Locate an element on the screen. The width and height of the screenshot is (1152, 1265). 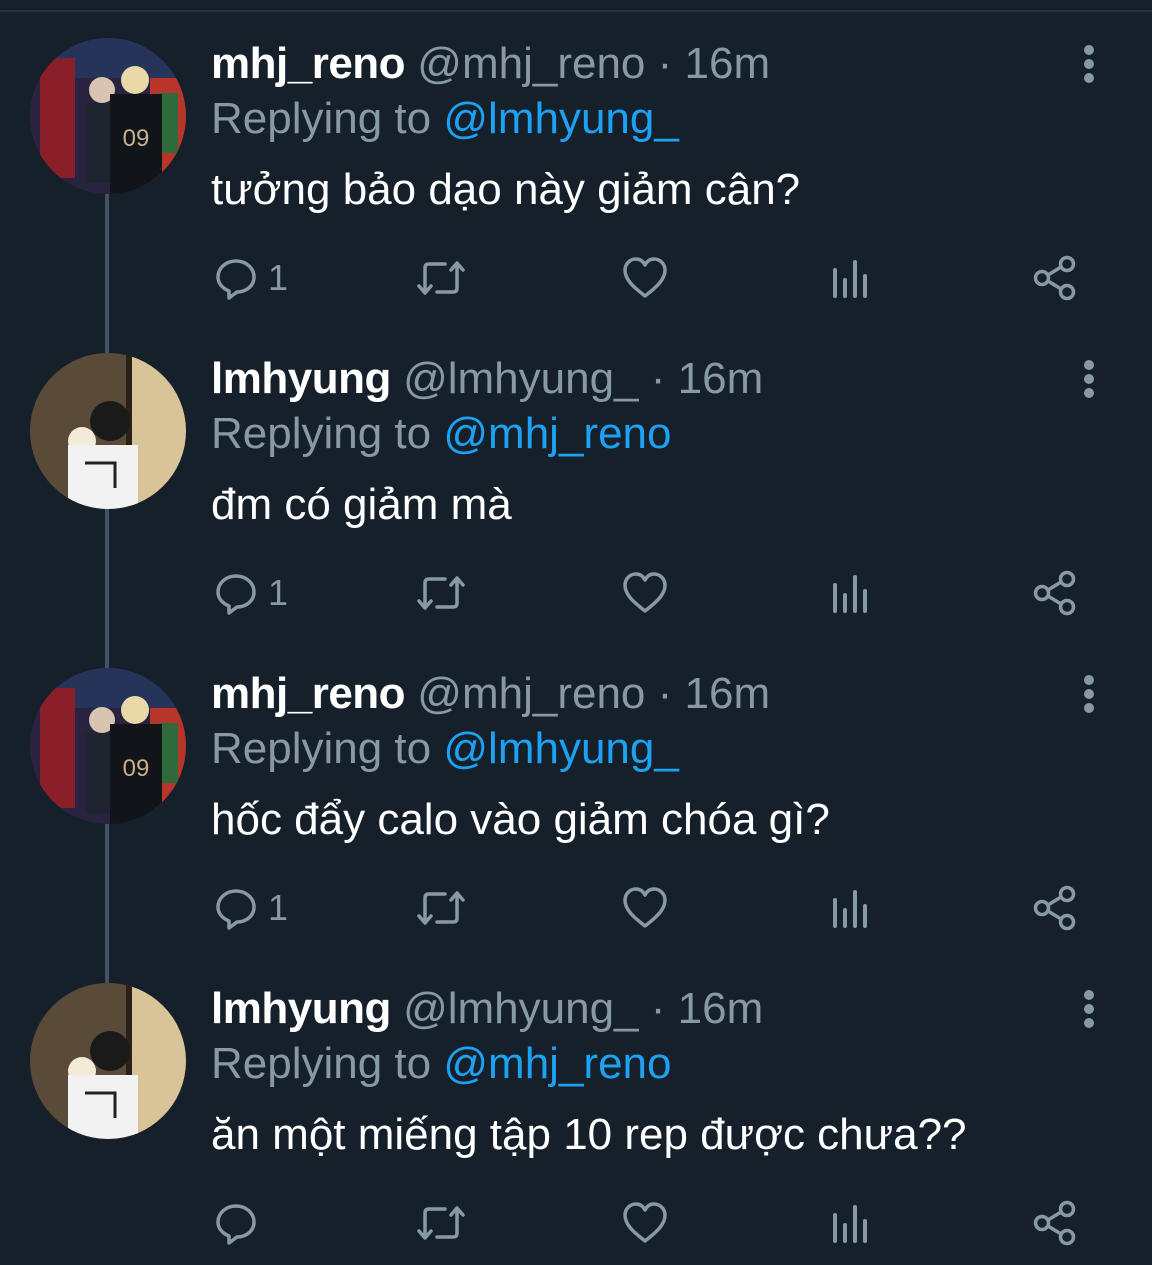
tweet-text: đm có giảm mà is located at coordinates (361, 504).